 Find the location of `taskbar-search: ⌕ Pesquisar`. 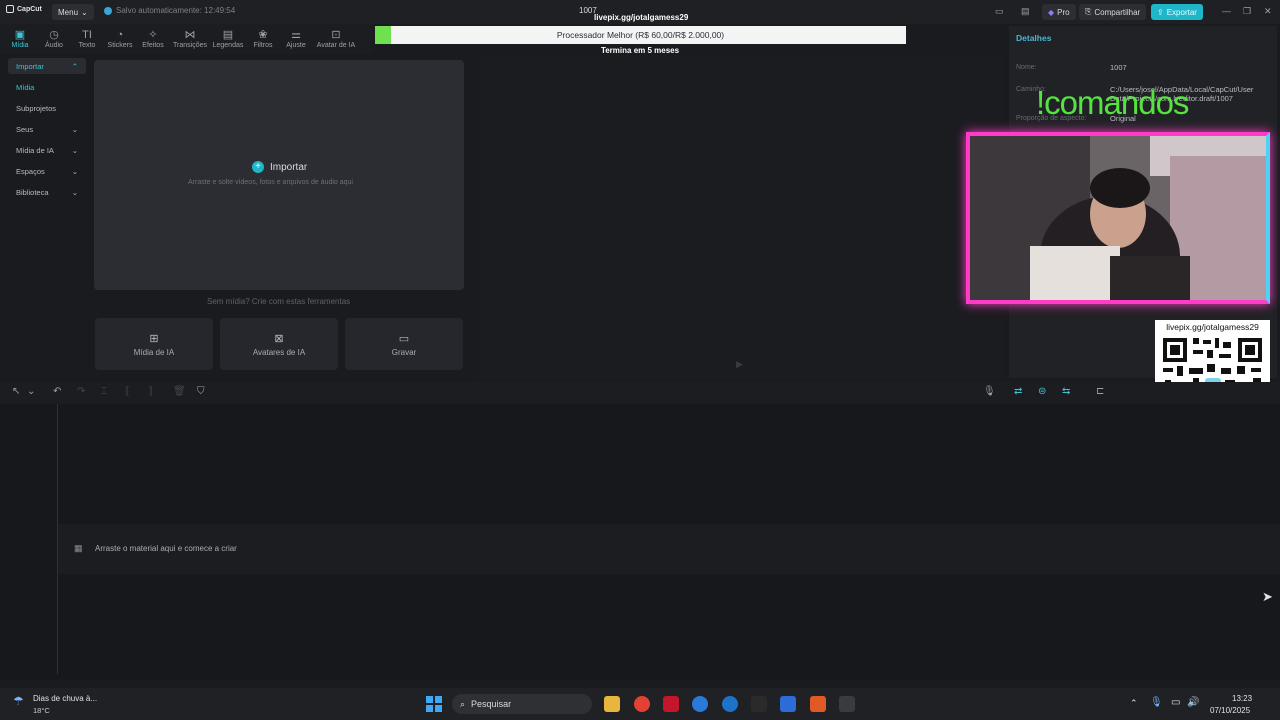

taskbar-search: ⌕ Pesquisar is located at coordinates (522, 704).